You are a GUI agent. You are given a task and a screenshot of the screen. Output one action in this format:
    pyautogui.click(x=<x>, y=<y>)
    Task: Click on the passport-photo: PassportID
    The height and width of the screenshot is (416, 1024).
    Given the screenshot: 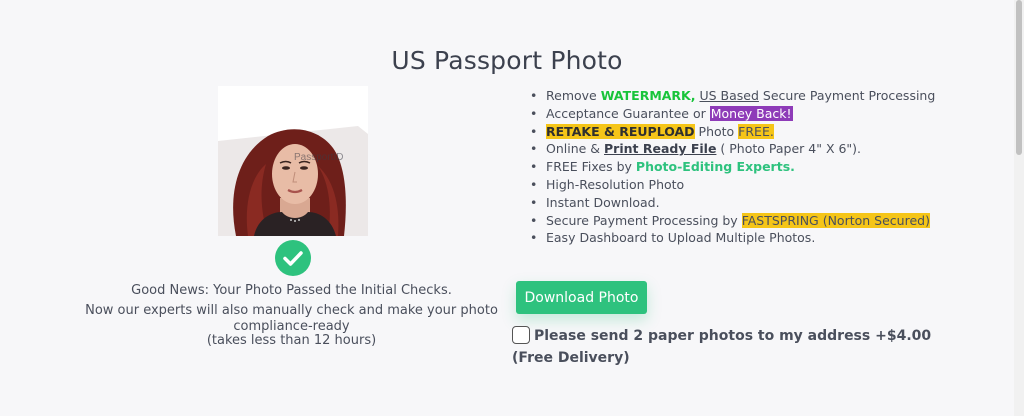 What is the action you would take?
    pyautogui.click(x=293, y=161)
    